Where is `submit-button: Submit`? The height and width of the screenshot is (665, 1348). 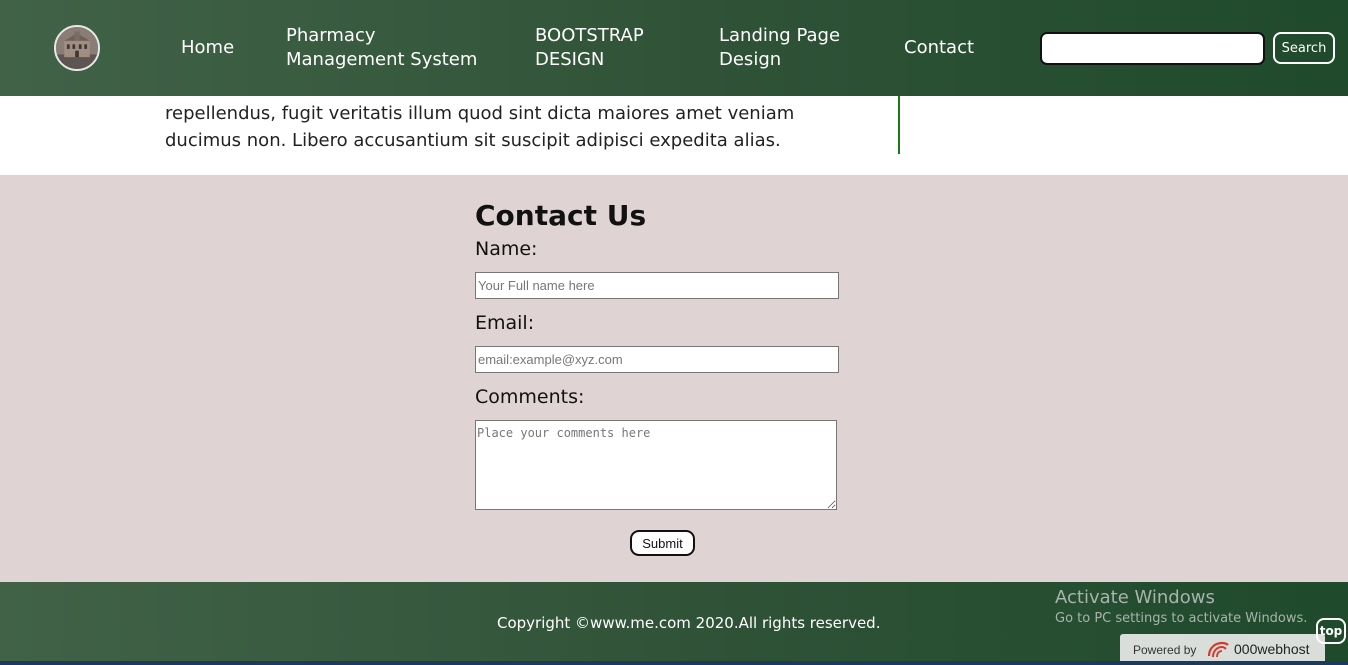
submit-button: Submit is located at coordinates (662, 543).